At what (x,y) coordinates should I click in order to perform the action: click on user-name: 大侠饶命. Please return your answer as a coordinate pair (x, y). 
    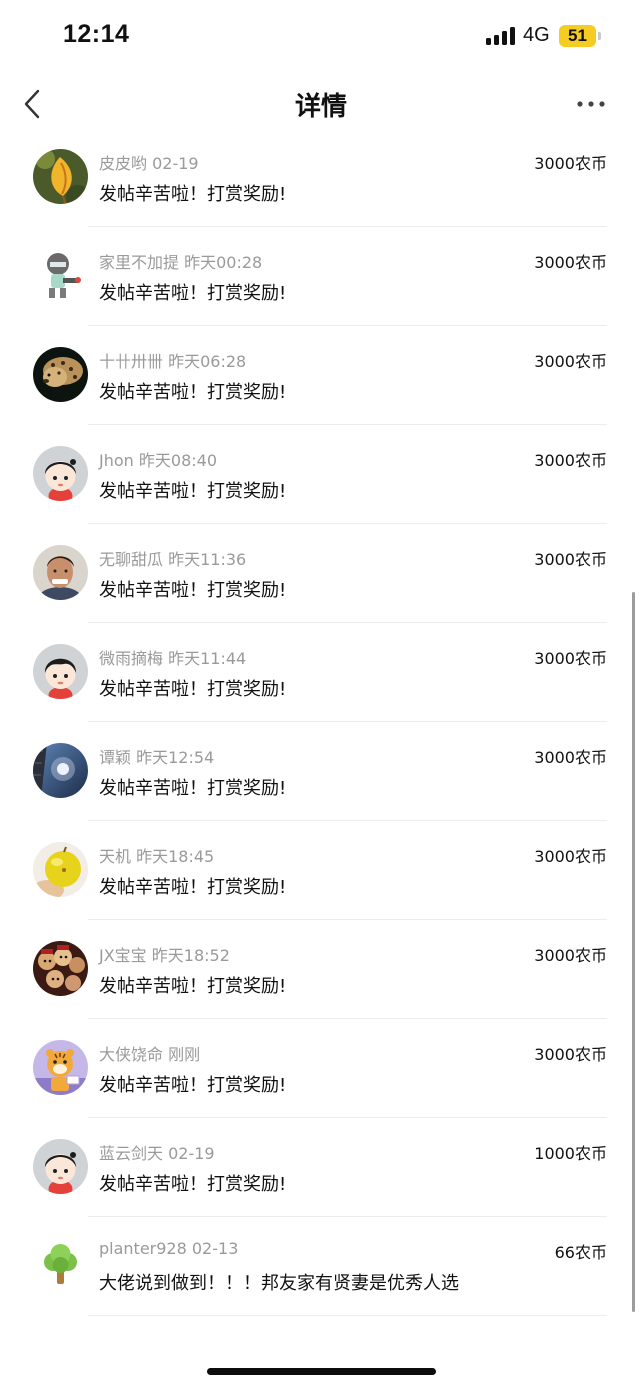
    Looking at the image, I should click on (131, 1054).